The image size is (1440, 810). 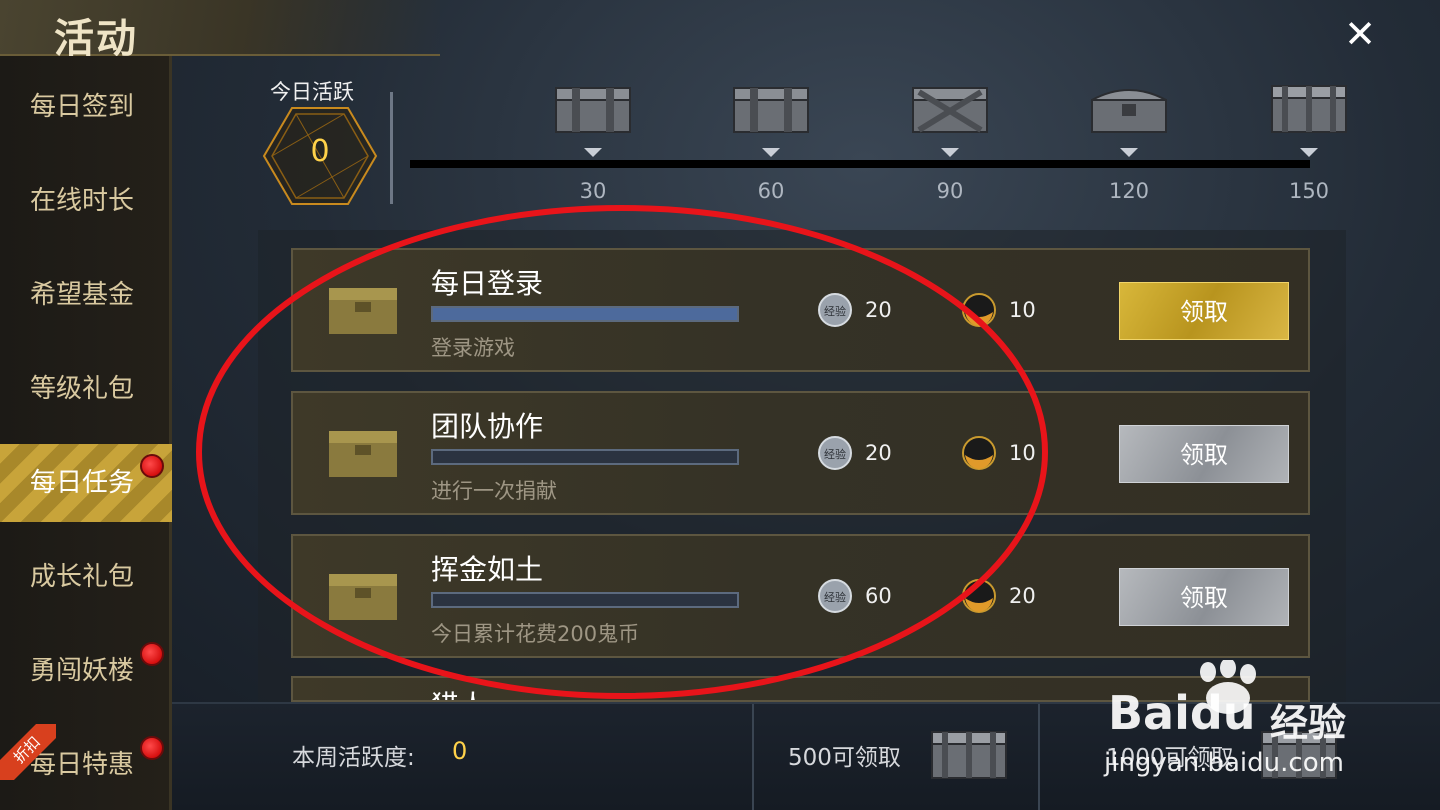 I want to click on activity-value: 0, so click(x=320, y=151).